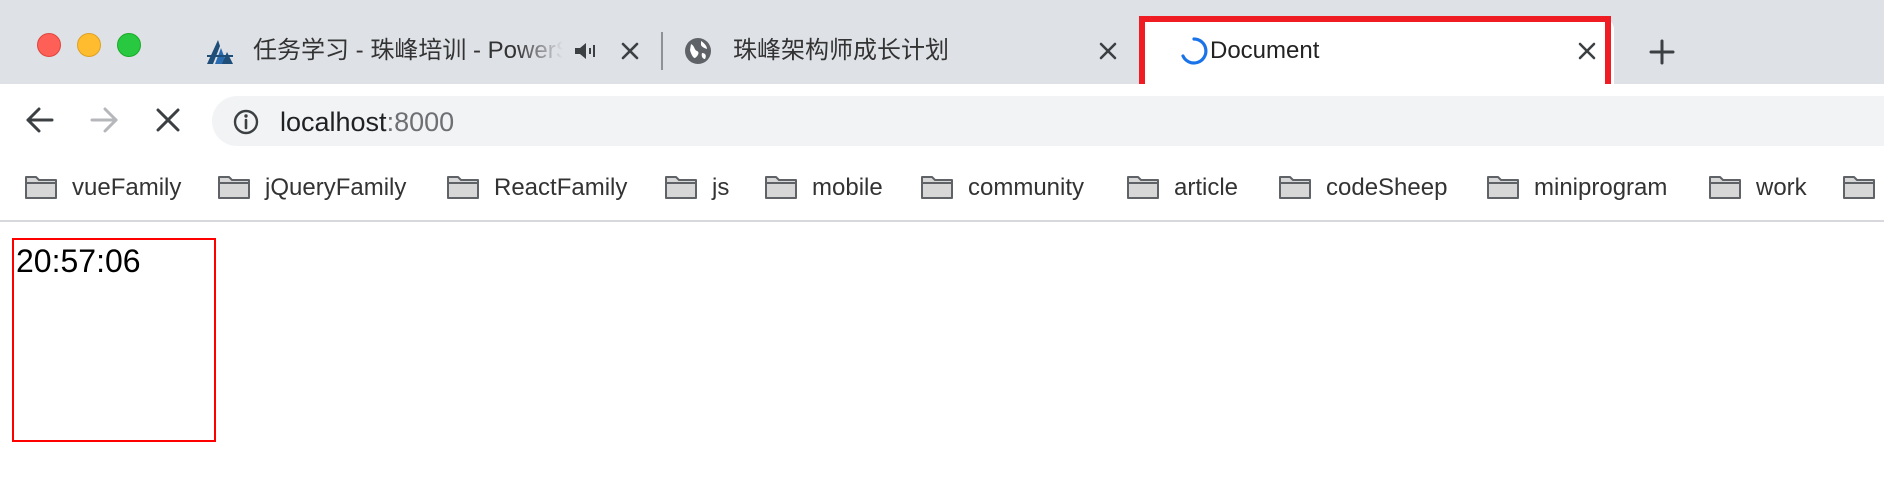 This screenshot has width=1884, height=500. I want to click on bookmark-label: vueFamily, so click(127, 187).